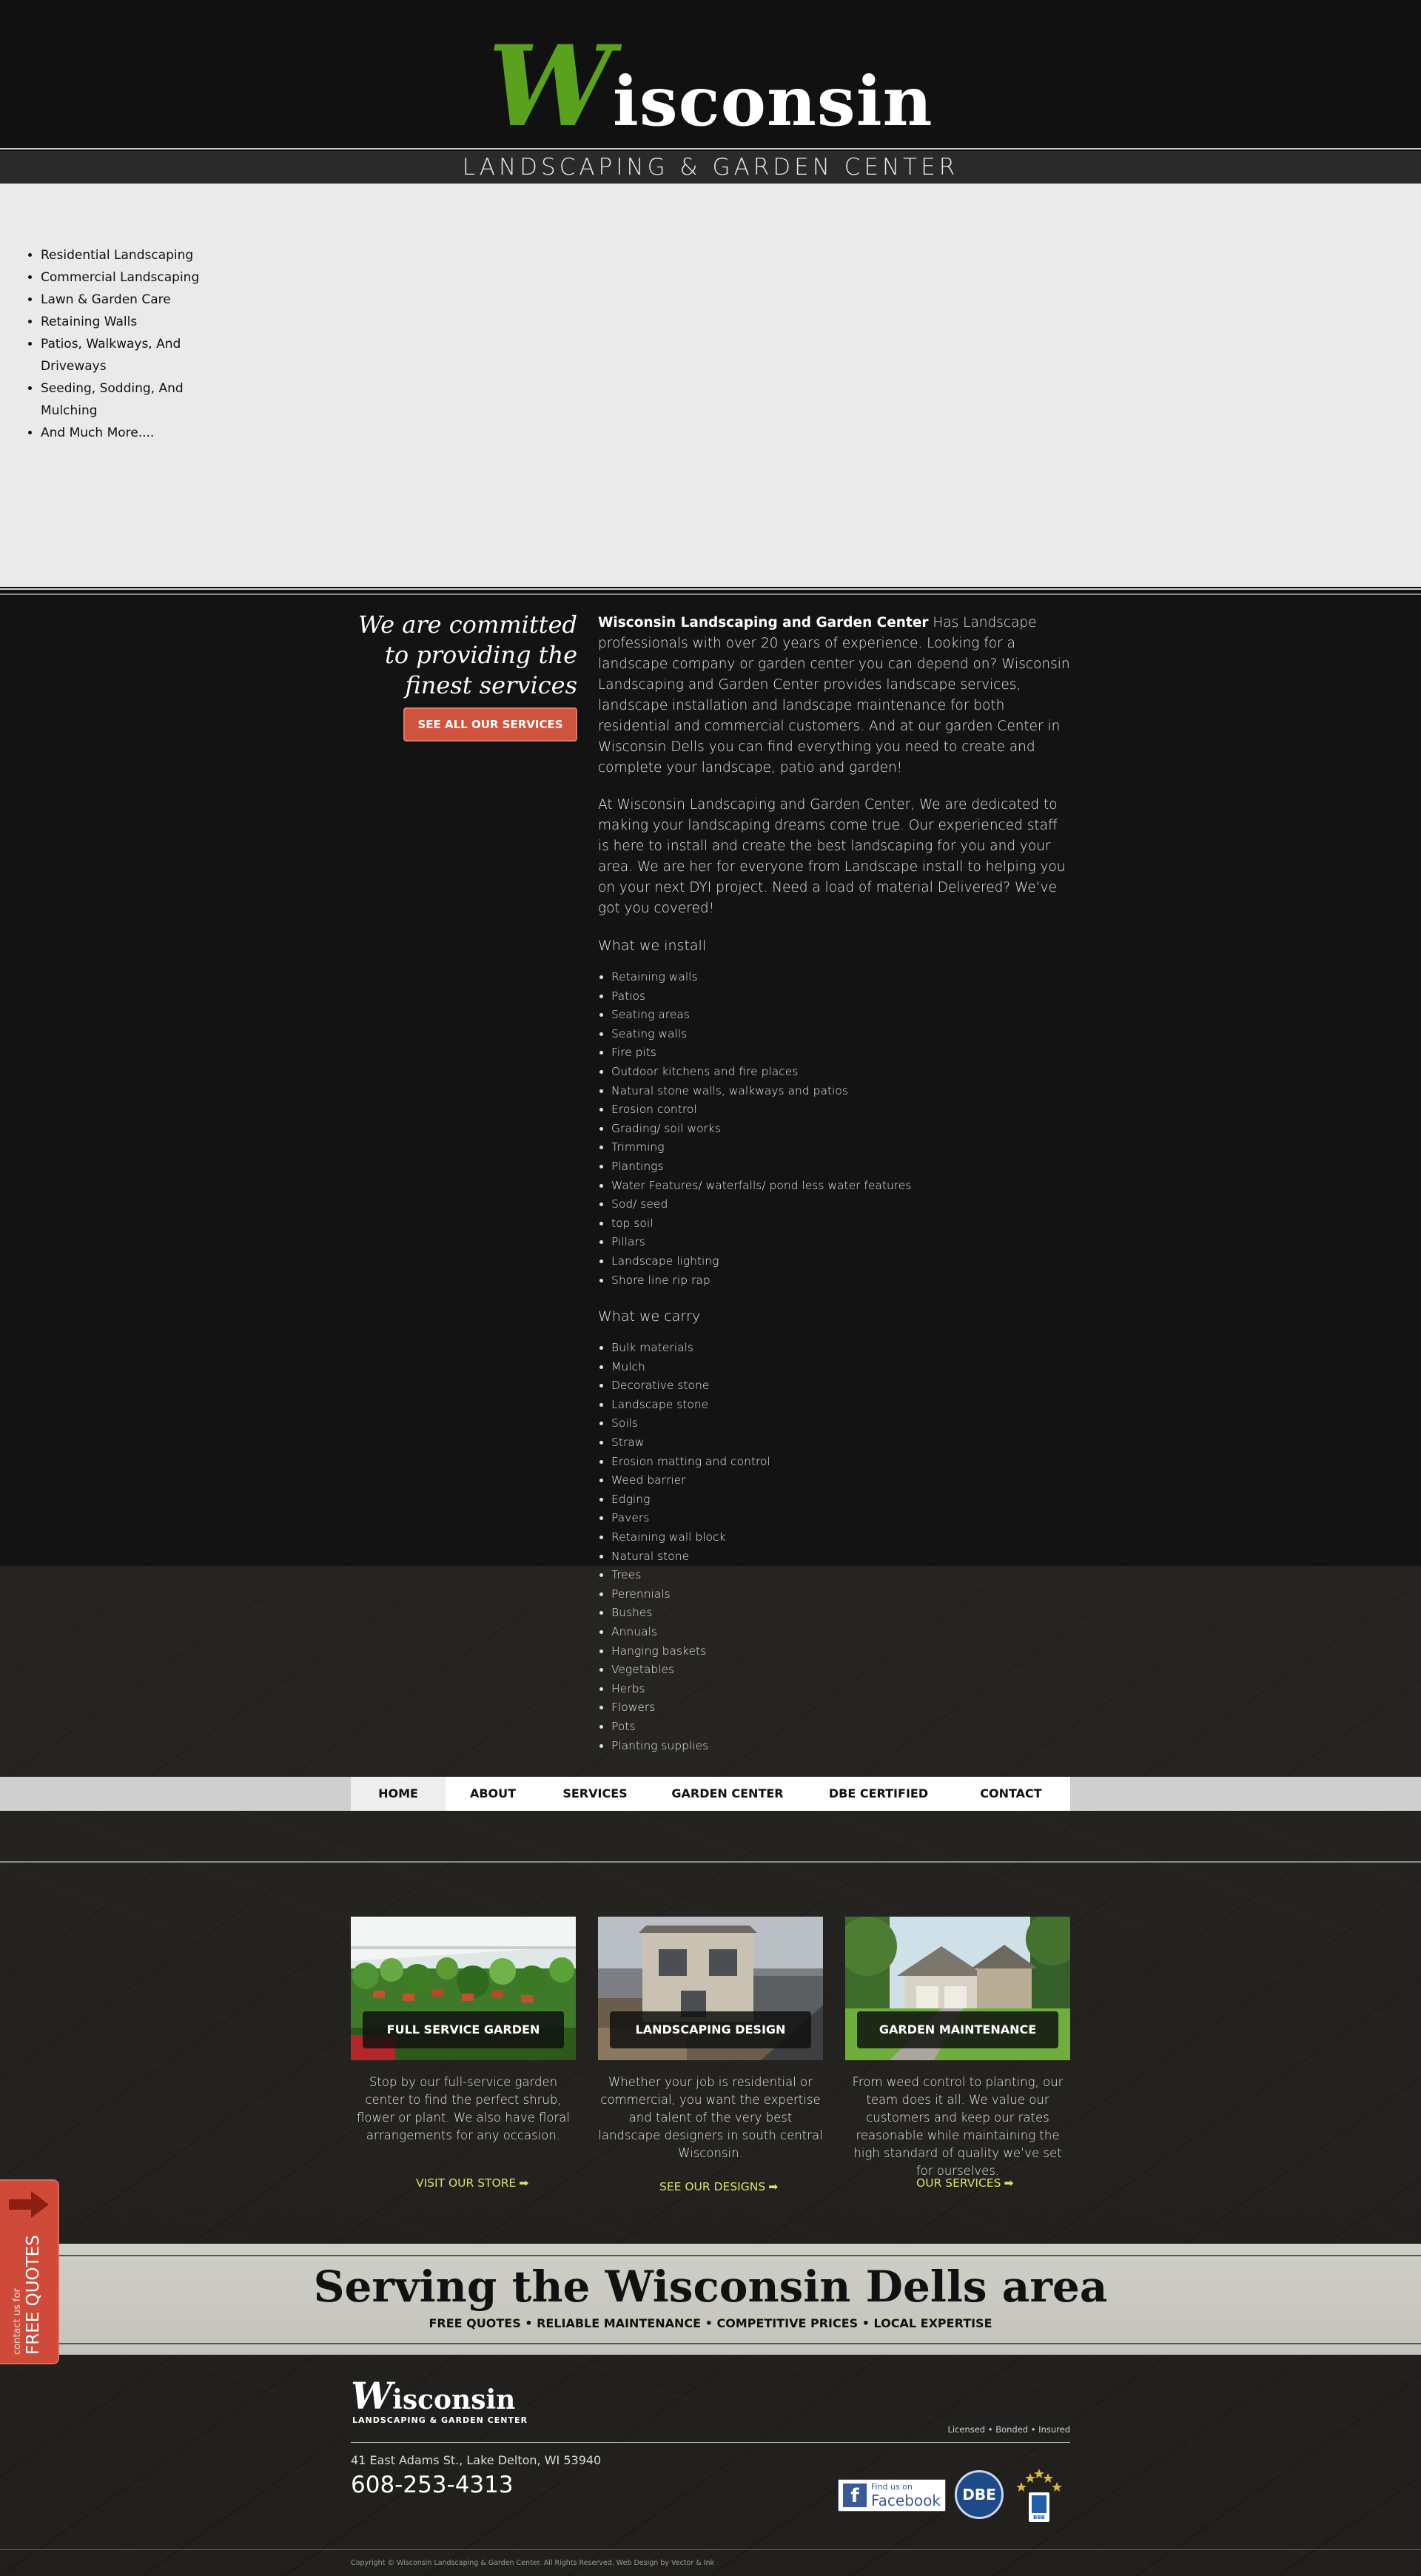 This screenshot has height=2576, width=1421. I want to click on card-title: LANDSCAPING DESIGN, so click(710, 2029).